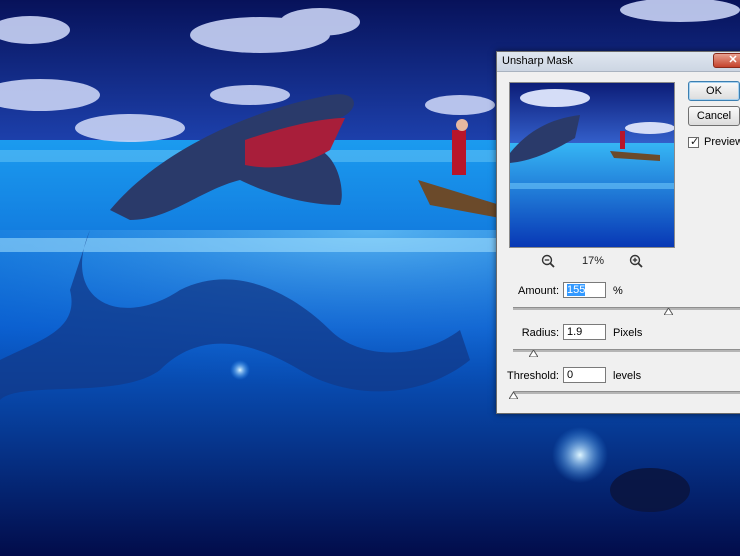 The width and height of the screenshot is (740, 556). I want to click on amount-slider-track, so click(626, 308).